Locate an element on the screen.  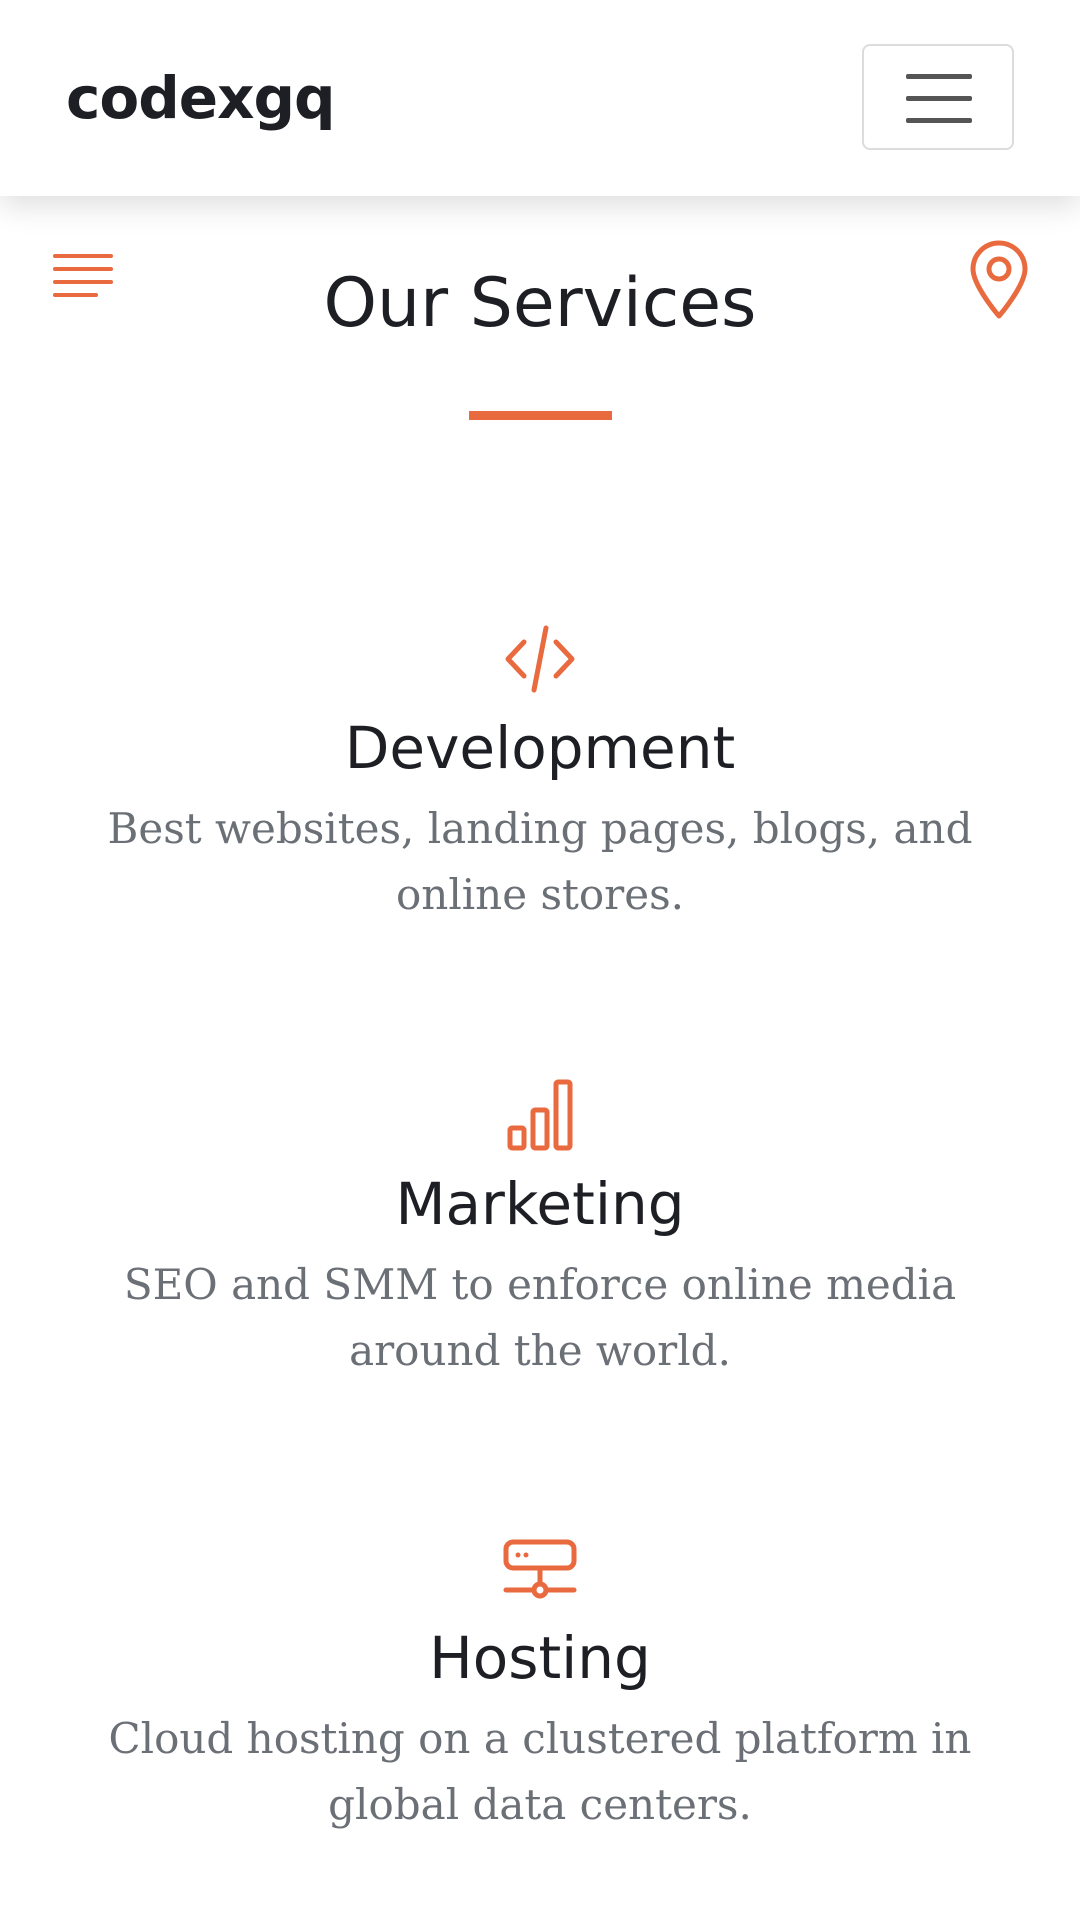
server-icon is located at coordinates (540, 1569).